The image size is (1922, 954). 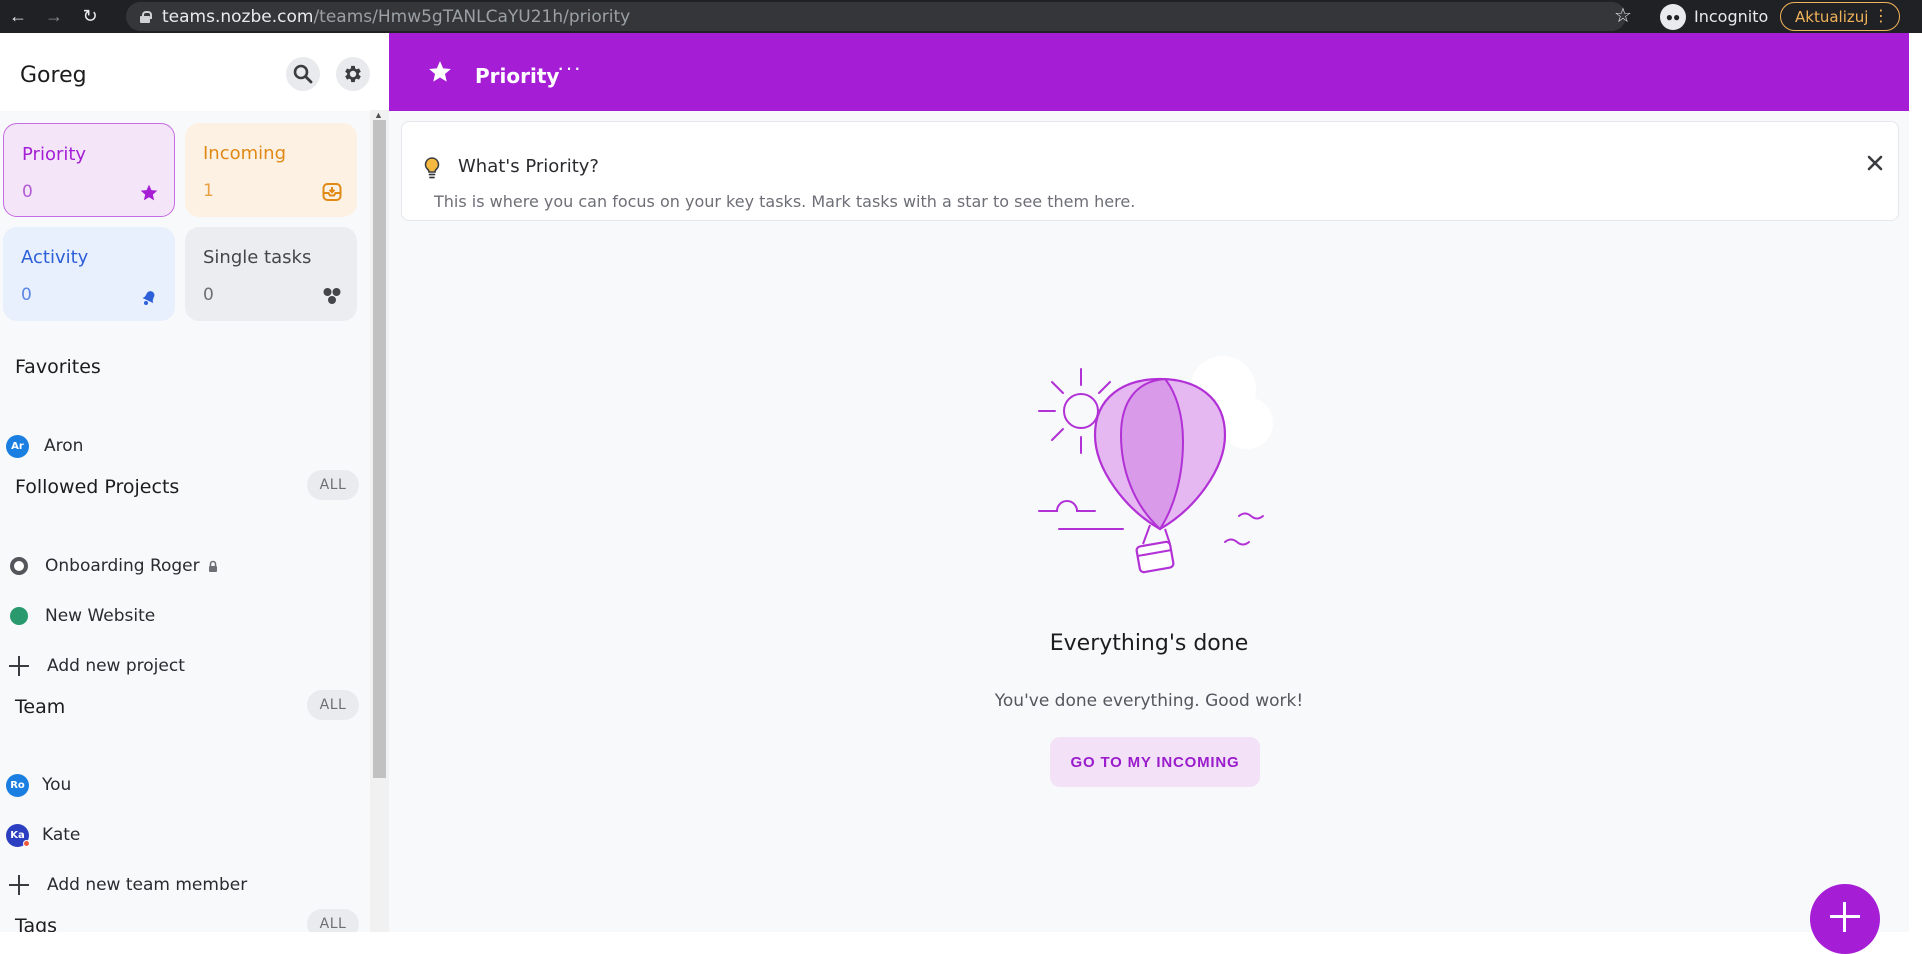 What do you see at coordinates (184, 835) in the screenshot?
I see `team-member-item: Ka Kate` at bounding box center [184, 835].